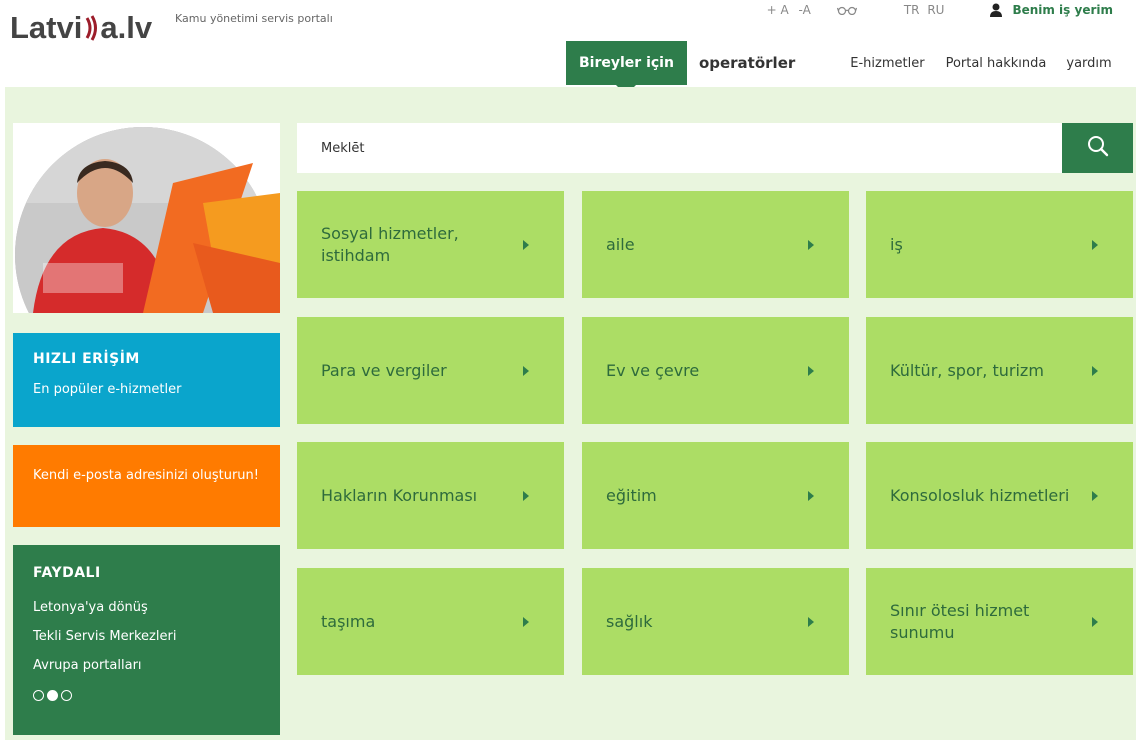 This screenshot has height=740, width=1139. What do you see at coordinates (1088, 63) in the screenshot?
I see `nav-help: yardım` at bounding box center [1088, 63].